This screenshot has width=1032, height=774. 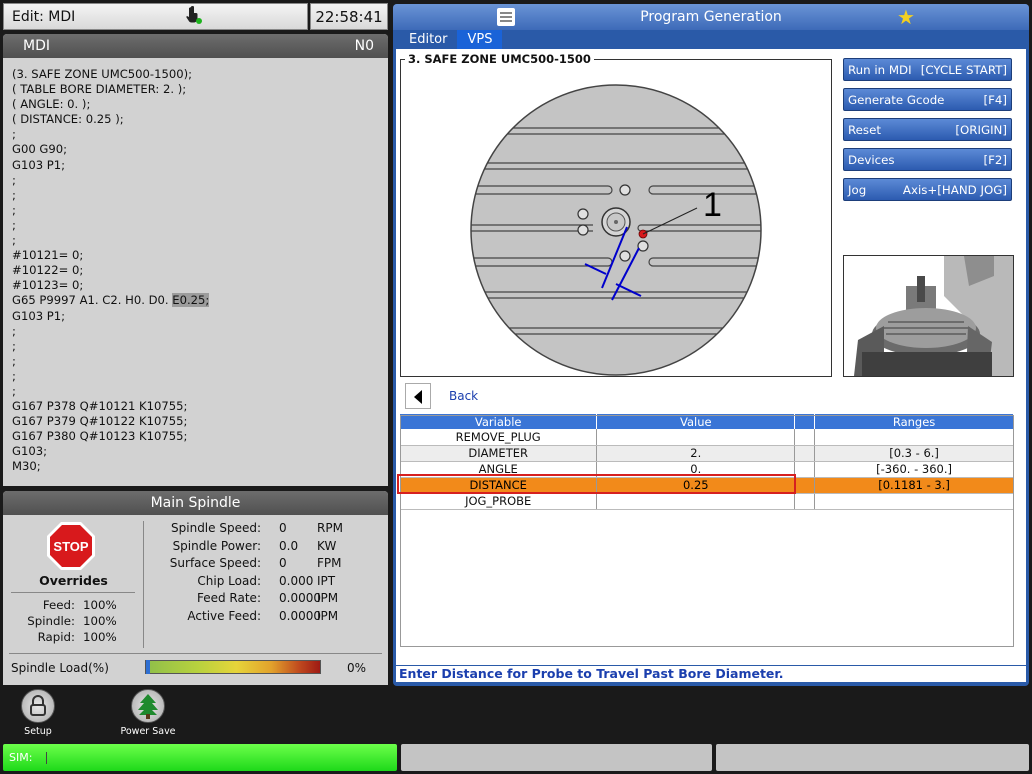 I want to click on button-label: Jog, so click(x=857, y=189).